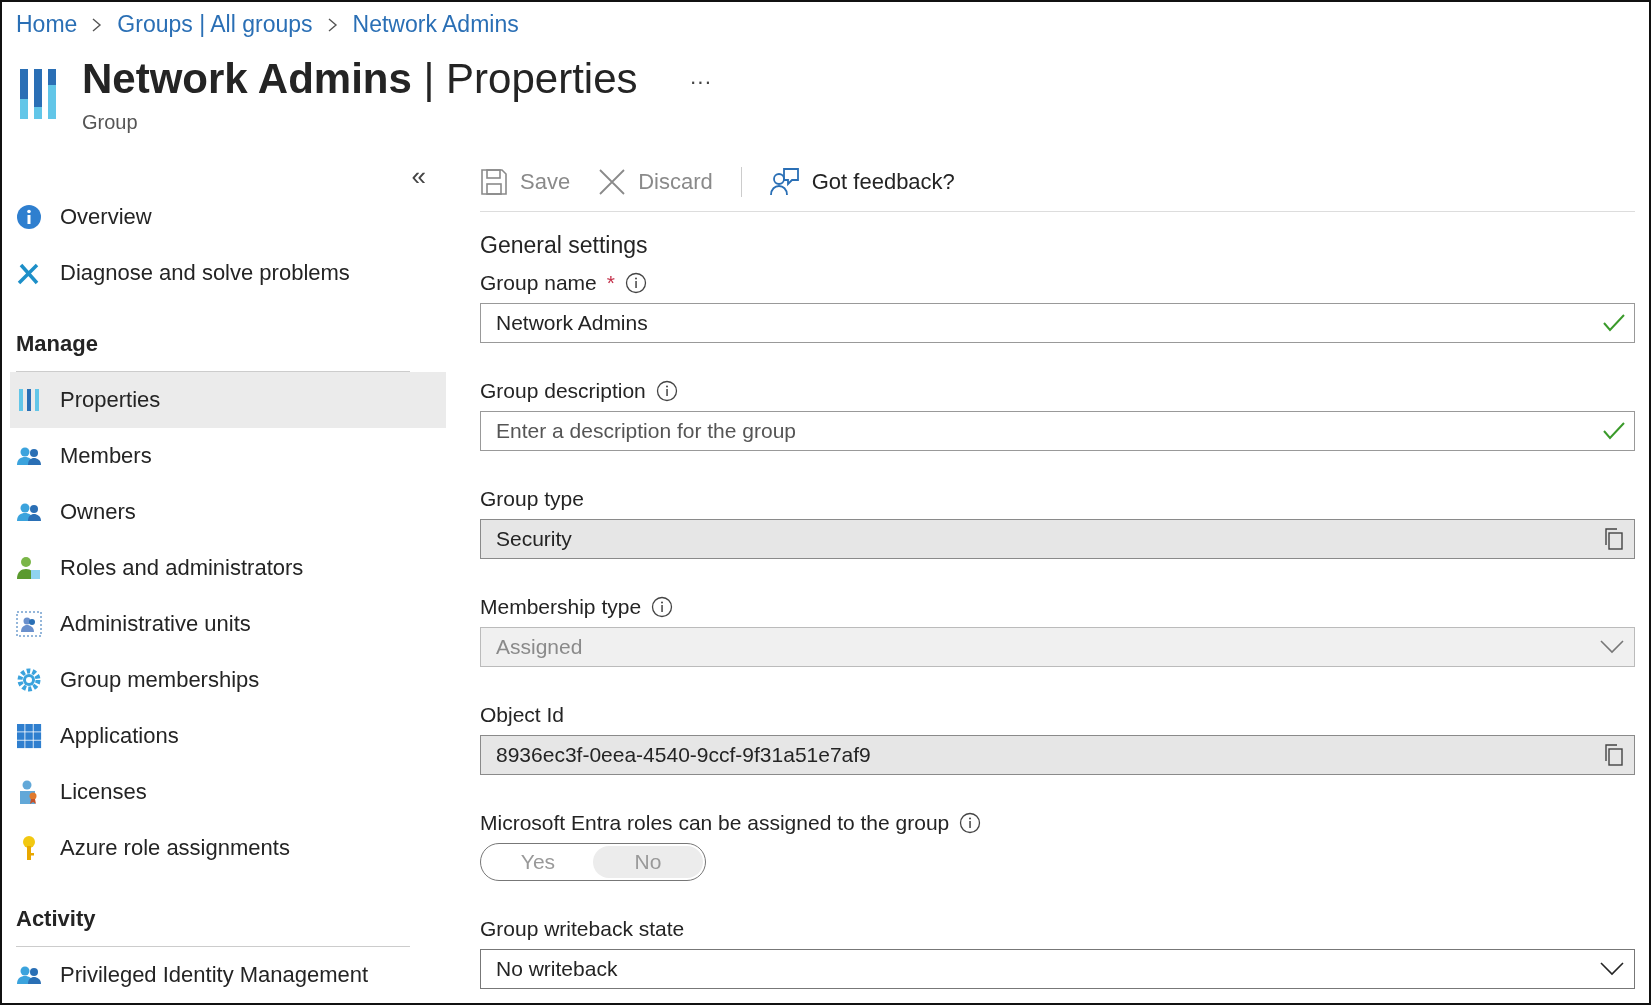 Image resolution: width=1651 pixels, height=1005 pixels. I want to click on breadcrumb-link: Network Admins, so click(435, 25).